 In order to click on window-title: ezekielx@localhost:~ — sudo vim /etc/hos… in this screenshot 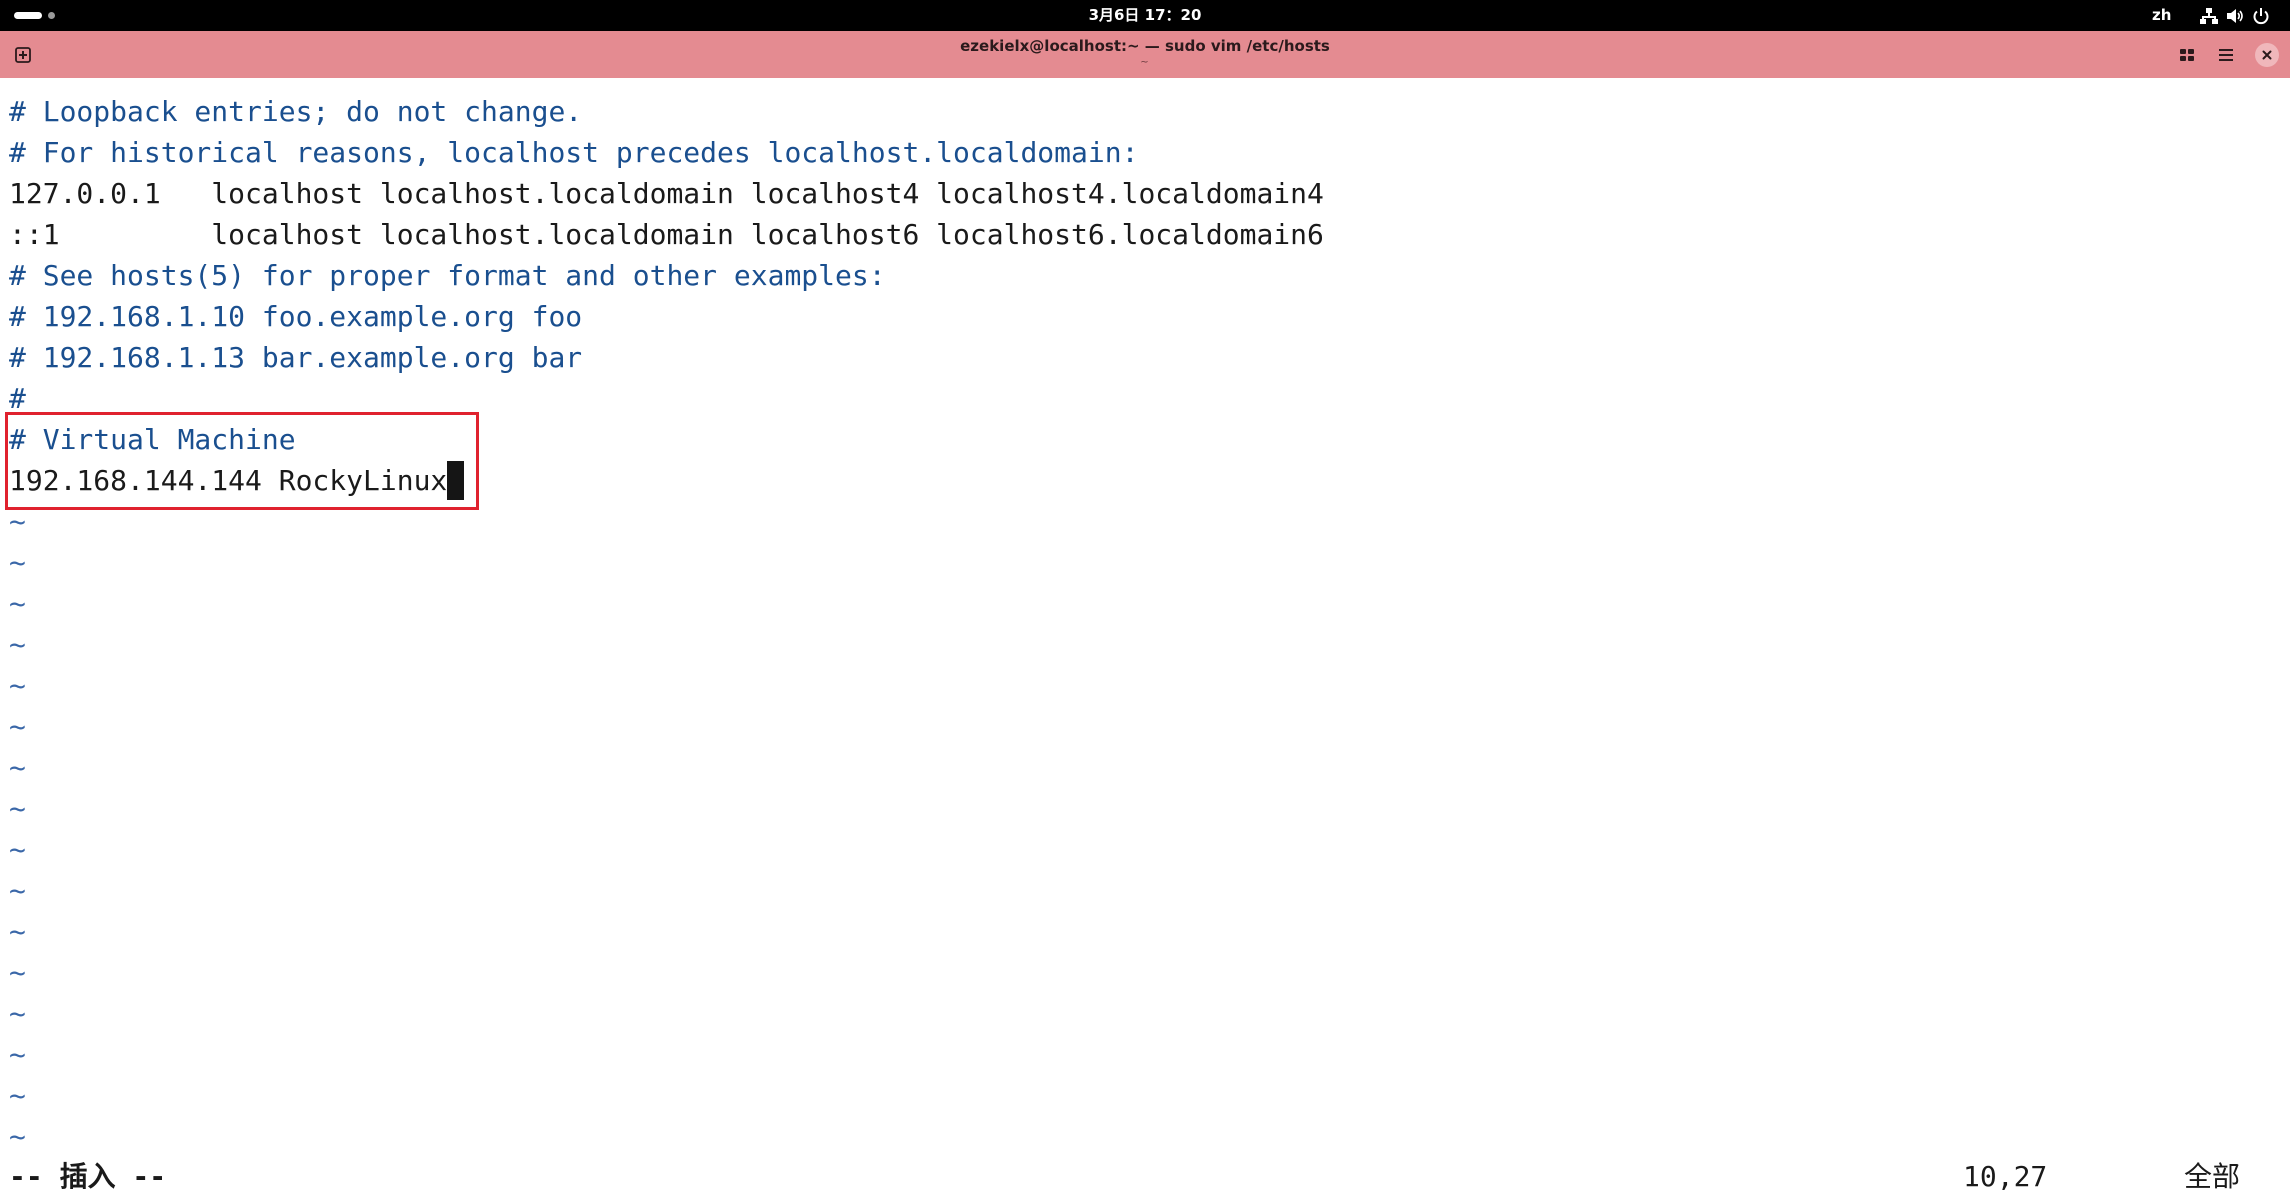, I will do `click(1145, 46)`.